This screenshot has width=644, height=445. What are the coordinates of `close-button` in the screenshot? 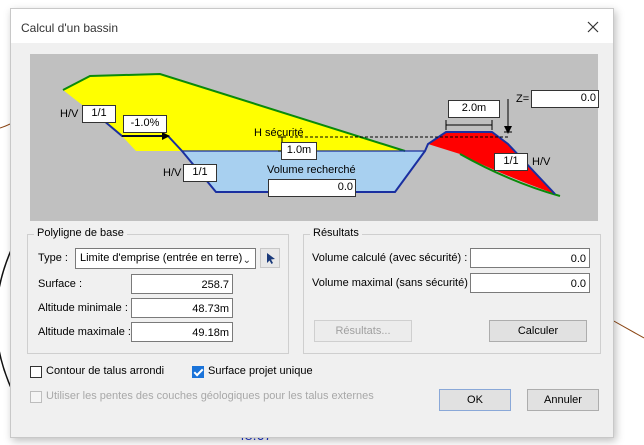 It's located at (593, 27).